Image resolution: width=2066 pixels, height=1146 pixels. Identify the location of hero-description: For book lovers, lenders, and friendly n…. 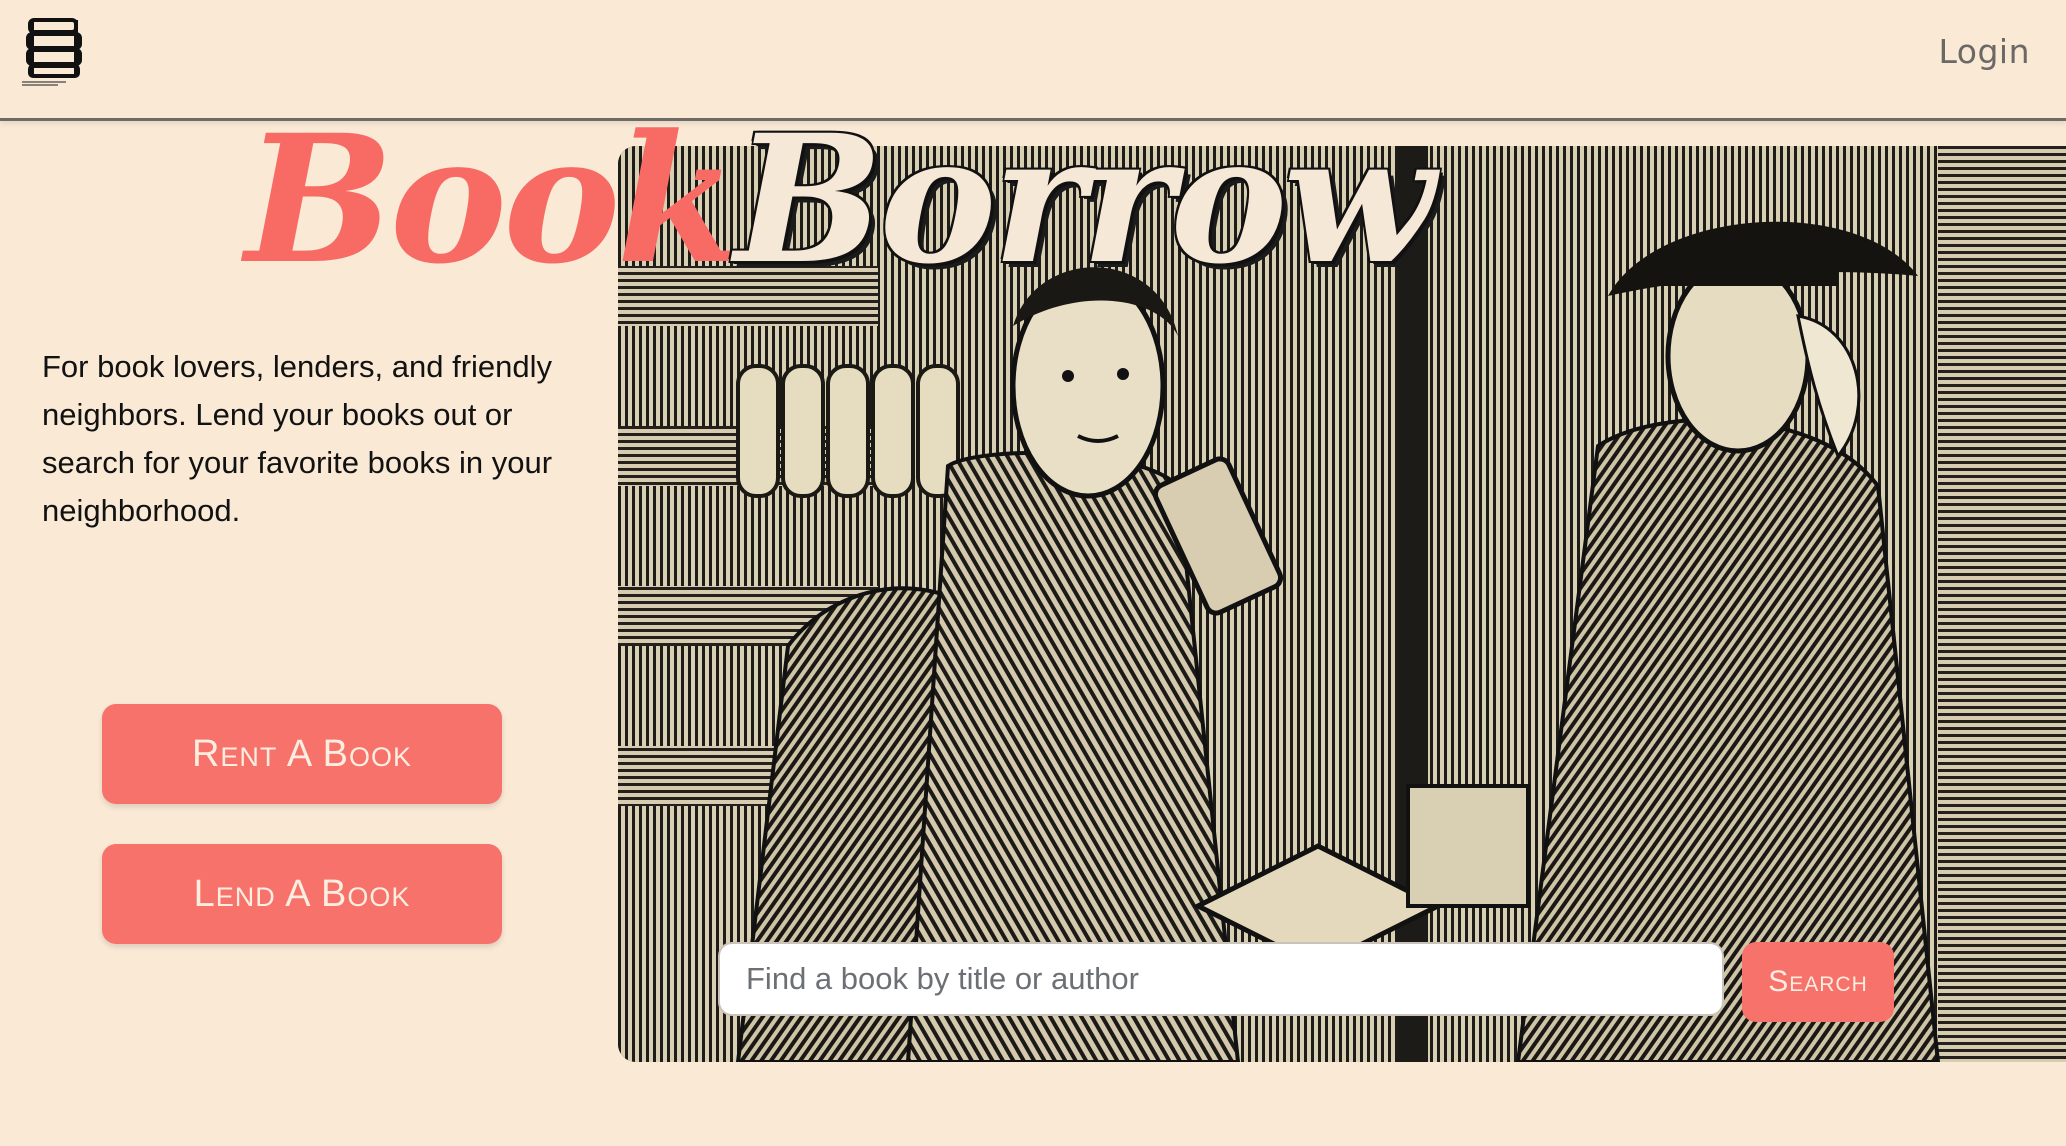
(297, 438).